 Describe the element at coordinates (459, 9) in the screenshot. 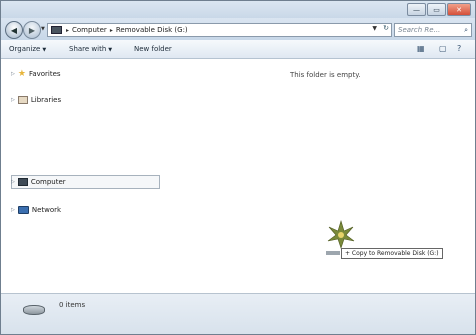

I see `close-button: ✕` at that location.